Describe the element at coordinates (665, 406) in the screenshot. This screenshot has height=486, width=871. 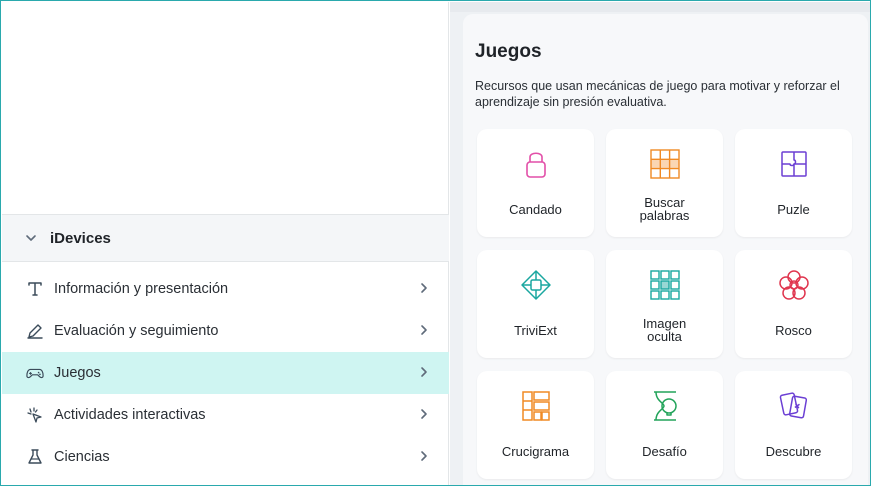
I see `hourglass-bulb-icon` at that location.